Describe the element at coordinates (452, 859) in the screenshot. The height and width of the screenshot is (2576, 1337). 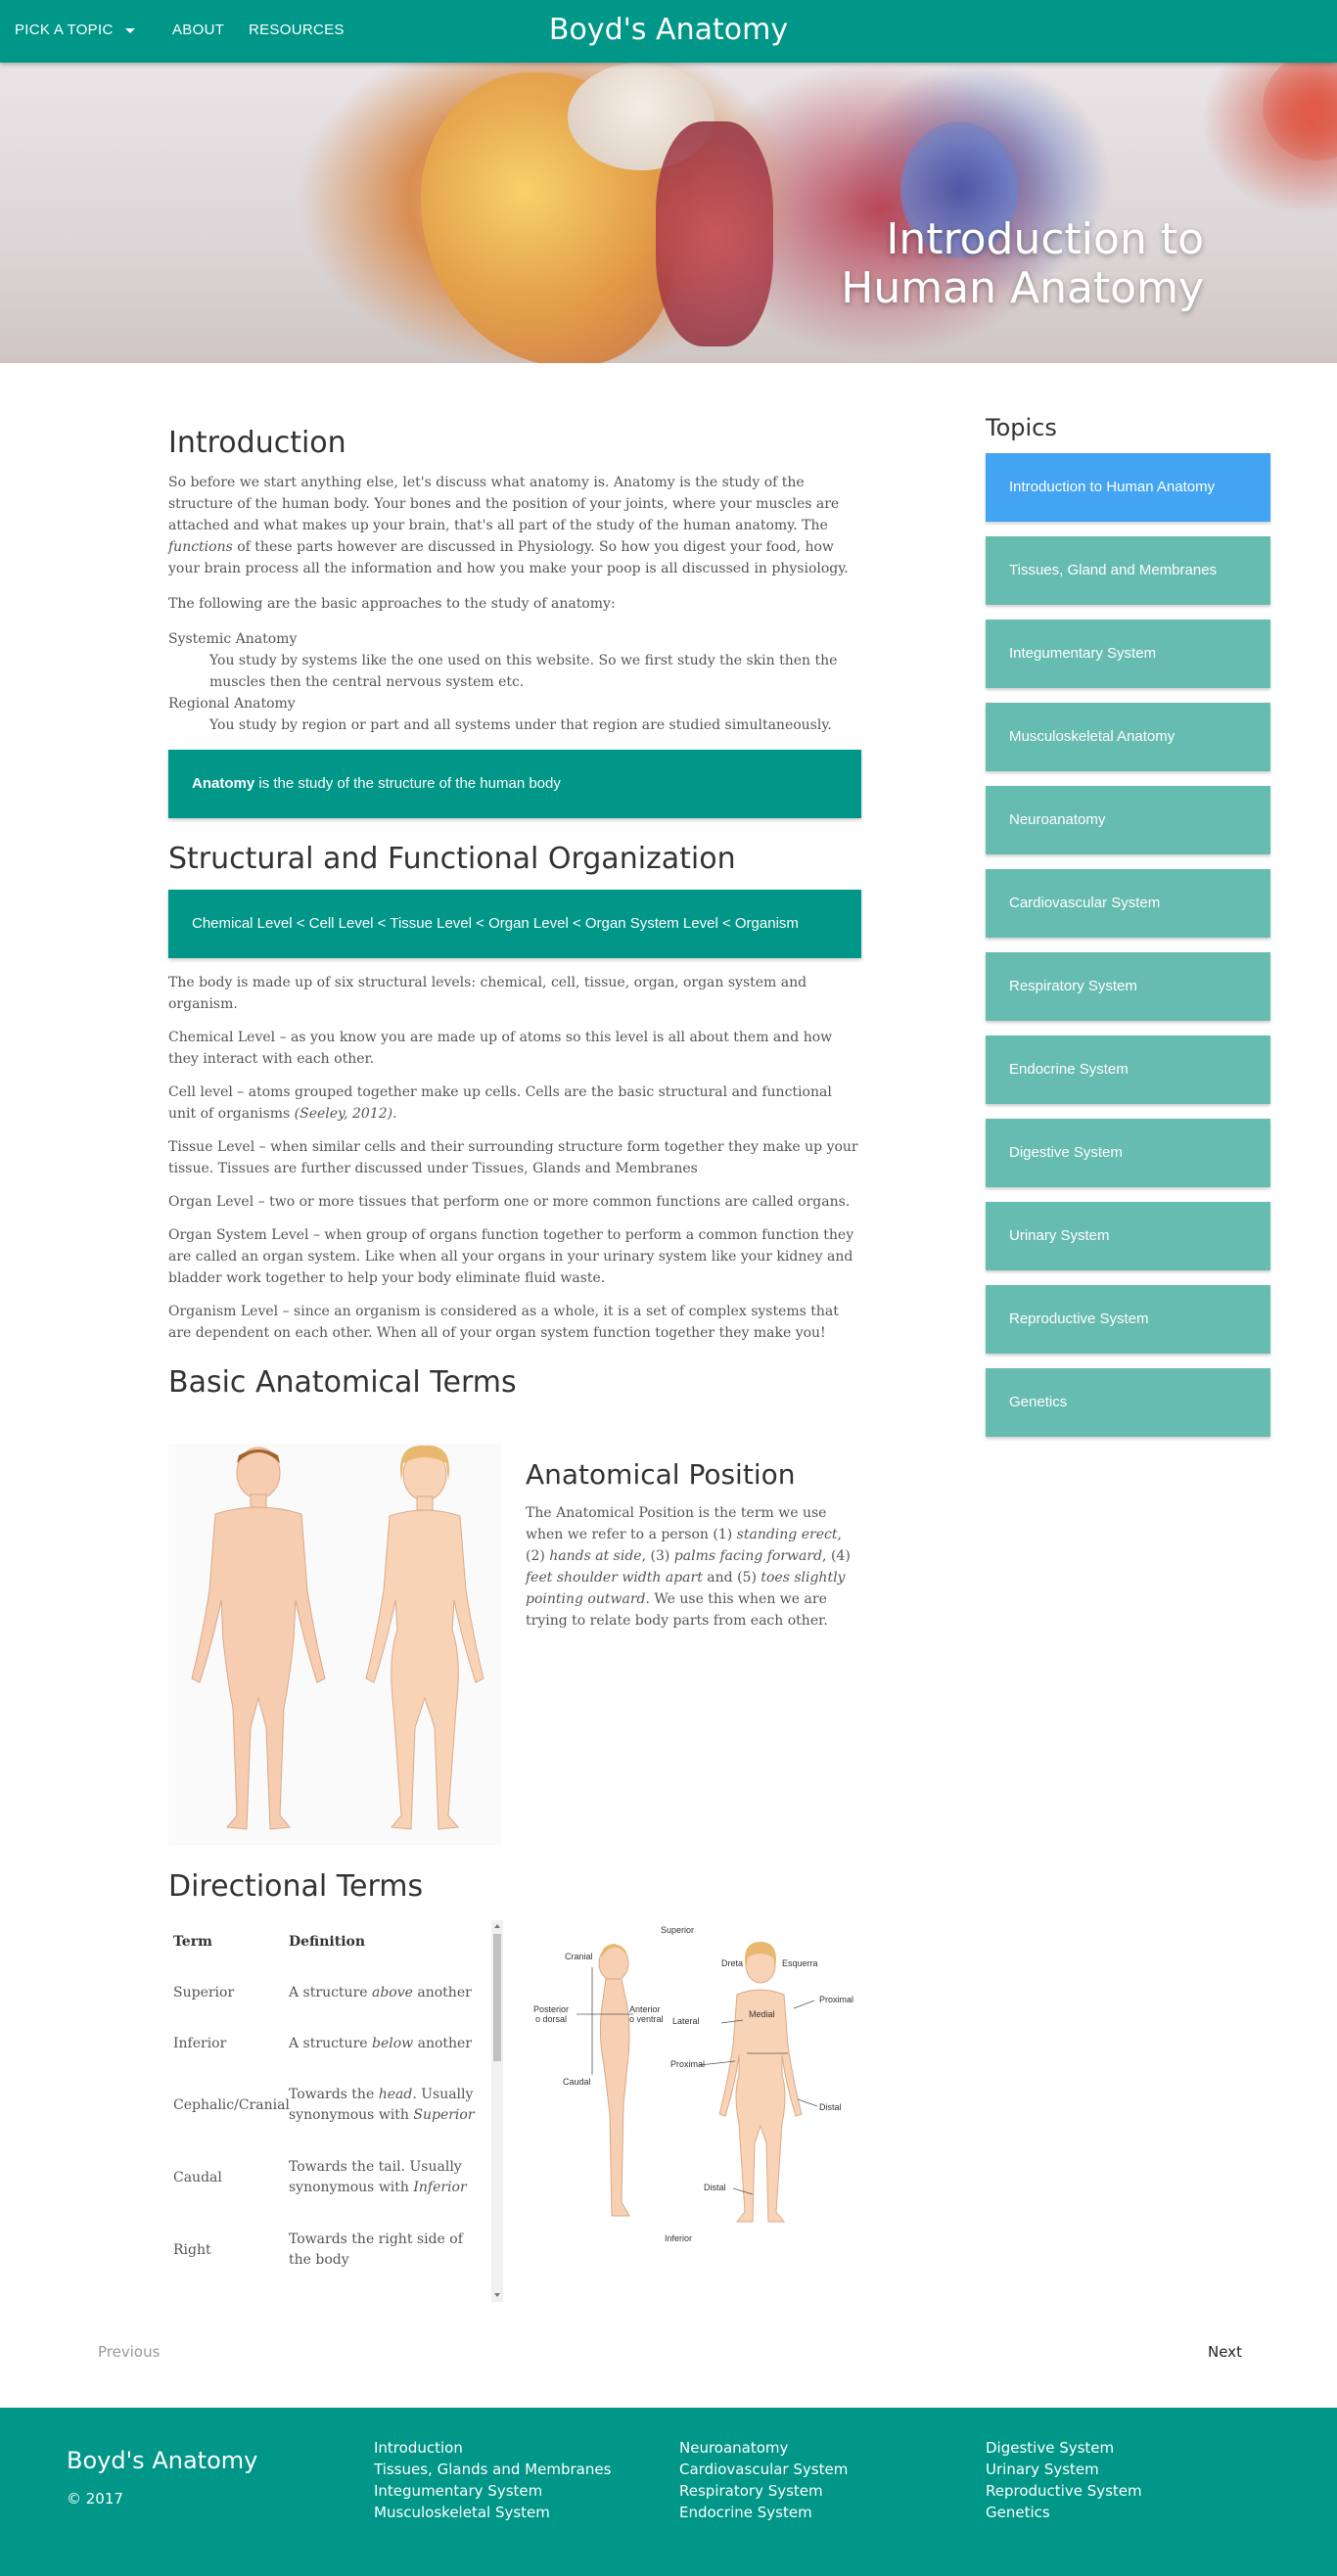
I see `section-heading-structural: Structural and Functional Organization` at that location.